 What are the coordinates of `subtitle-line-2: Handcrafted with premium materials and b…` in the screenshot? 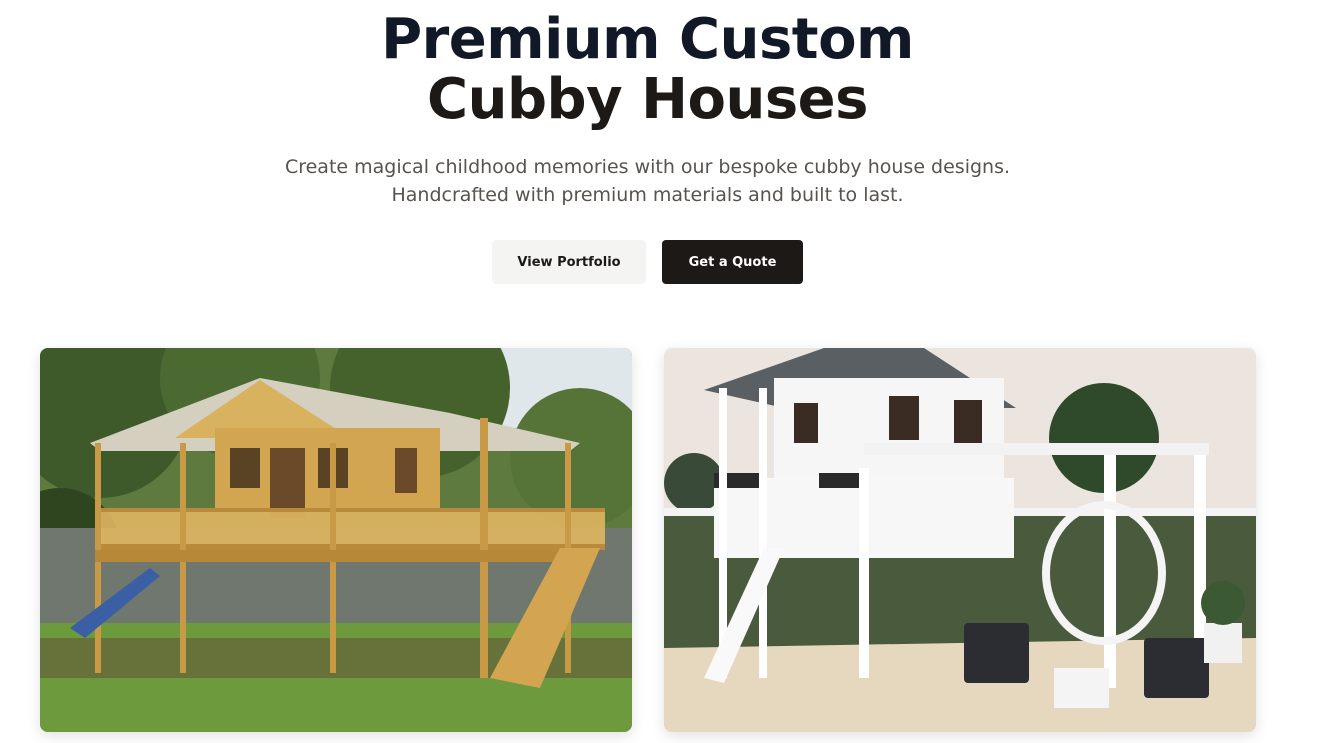 It's located at (647, 195).